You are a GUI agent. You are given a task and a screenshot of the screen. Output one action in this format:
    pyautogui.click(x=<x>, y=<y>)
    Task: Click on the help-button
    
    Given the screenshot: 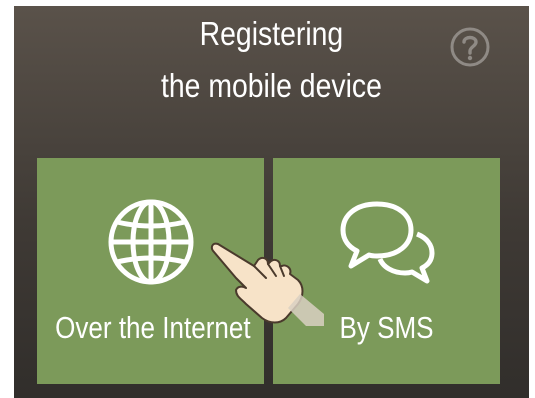 What is the action you would take?
    pyautogui.click(x=470, y=47)
    